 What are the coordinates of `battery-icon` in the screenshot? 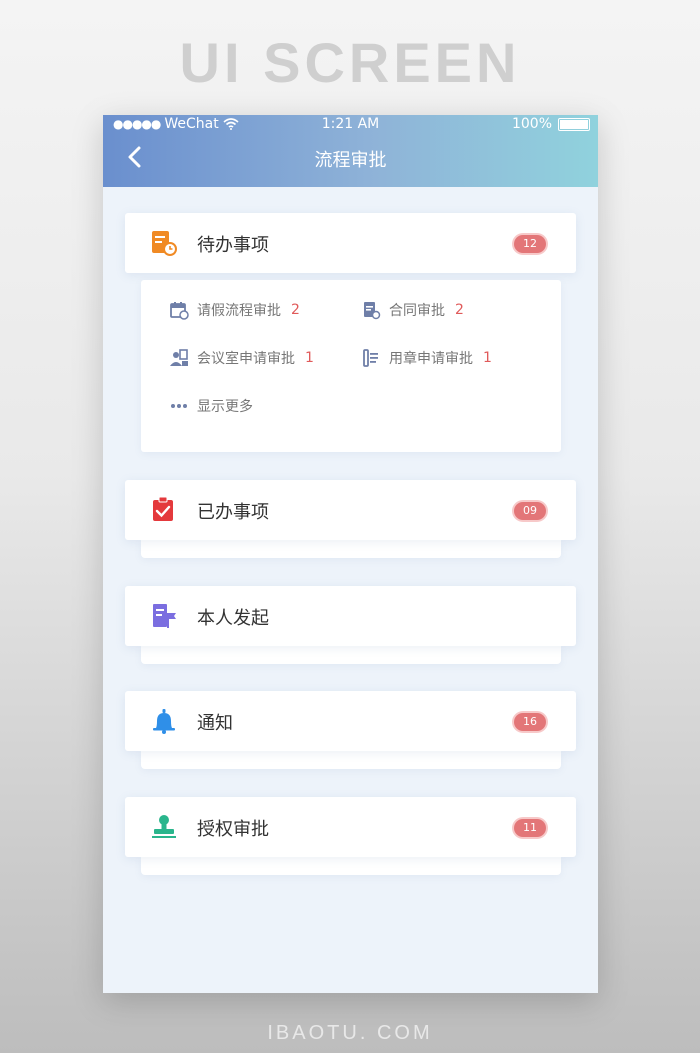 It's located at (574, 124).